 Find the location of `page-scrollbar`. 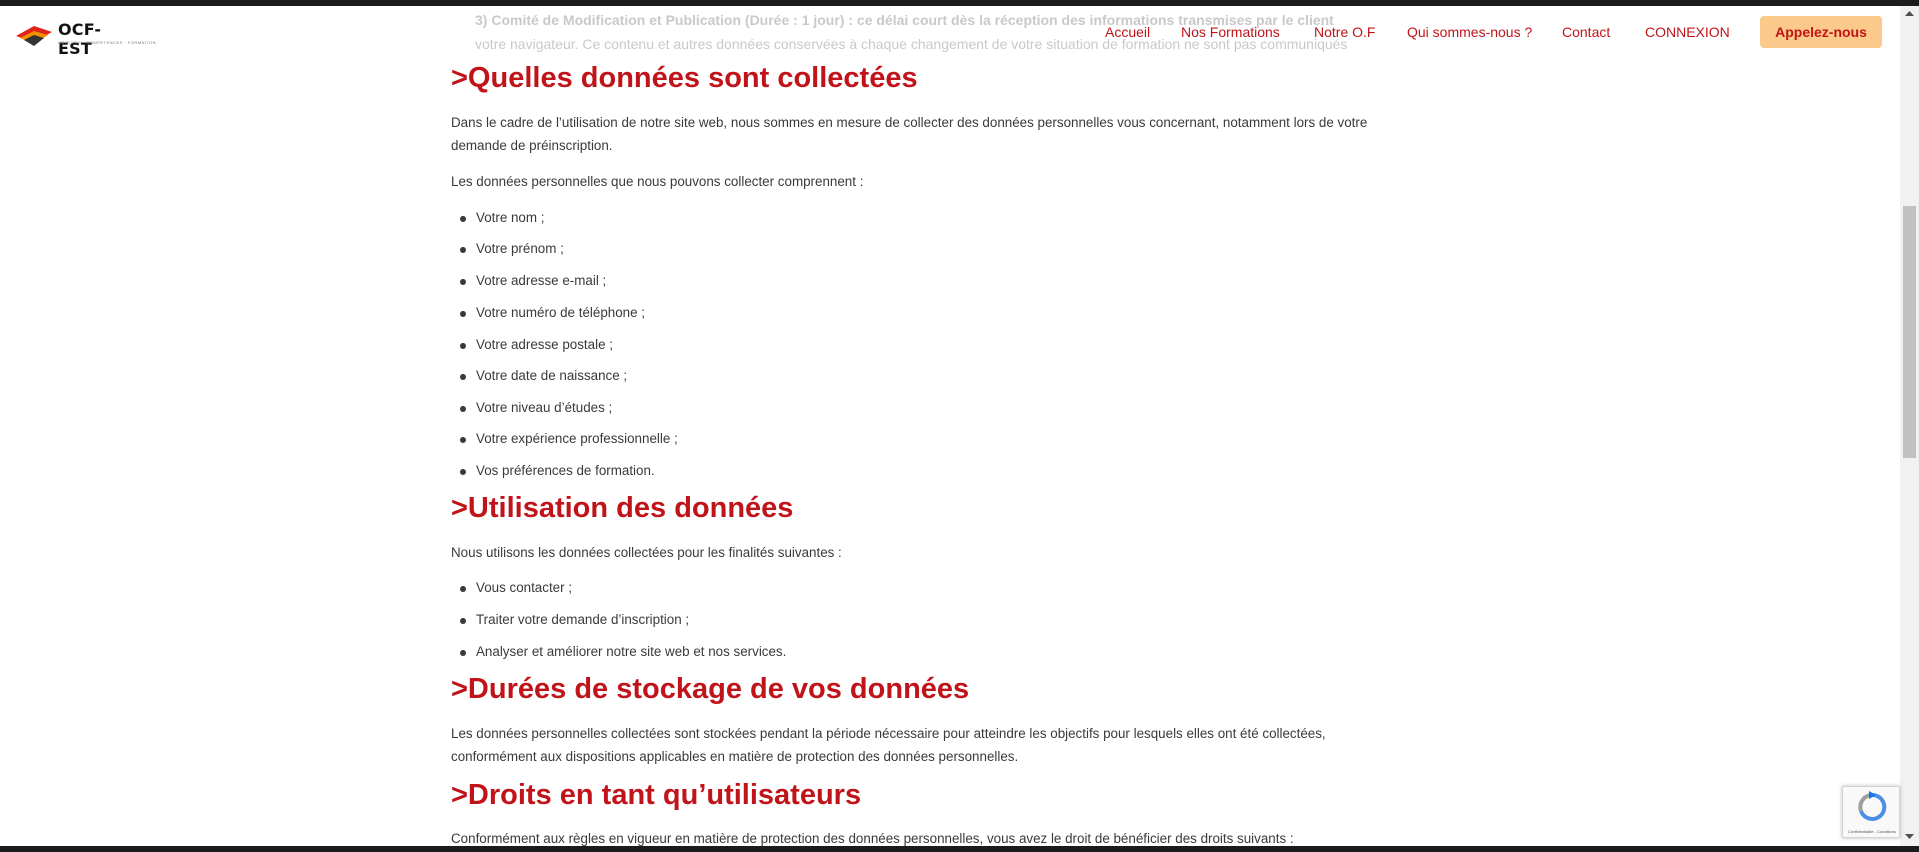

page-scrollbar is located at coordinates (1909, 426).